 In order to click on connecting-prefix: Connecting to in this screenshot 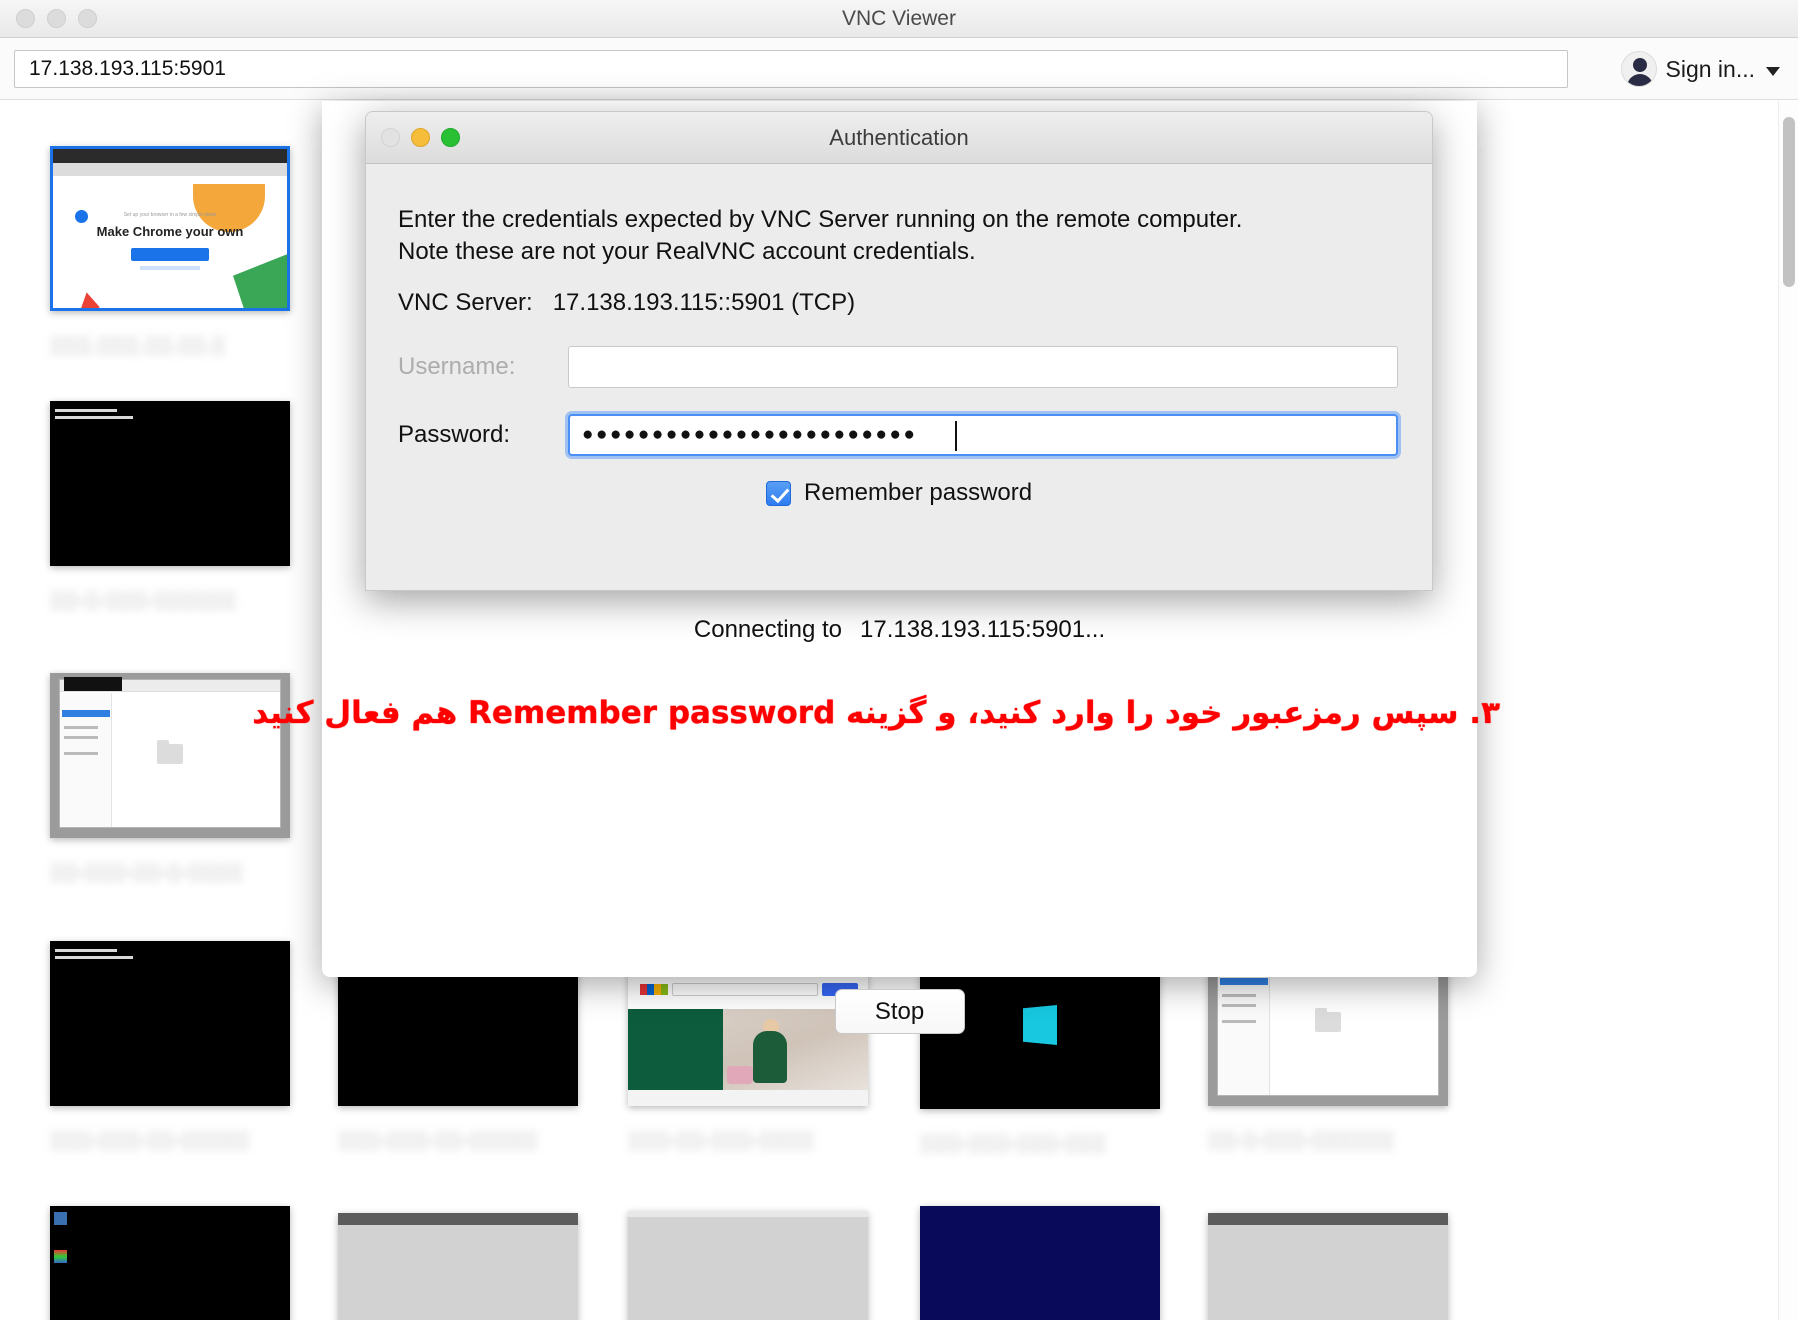, I will do `click(767, 629)`.